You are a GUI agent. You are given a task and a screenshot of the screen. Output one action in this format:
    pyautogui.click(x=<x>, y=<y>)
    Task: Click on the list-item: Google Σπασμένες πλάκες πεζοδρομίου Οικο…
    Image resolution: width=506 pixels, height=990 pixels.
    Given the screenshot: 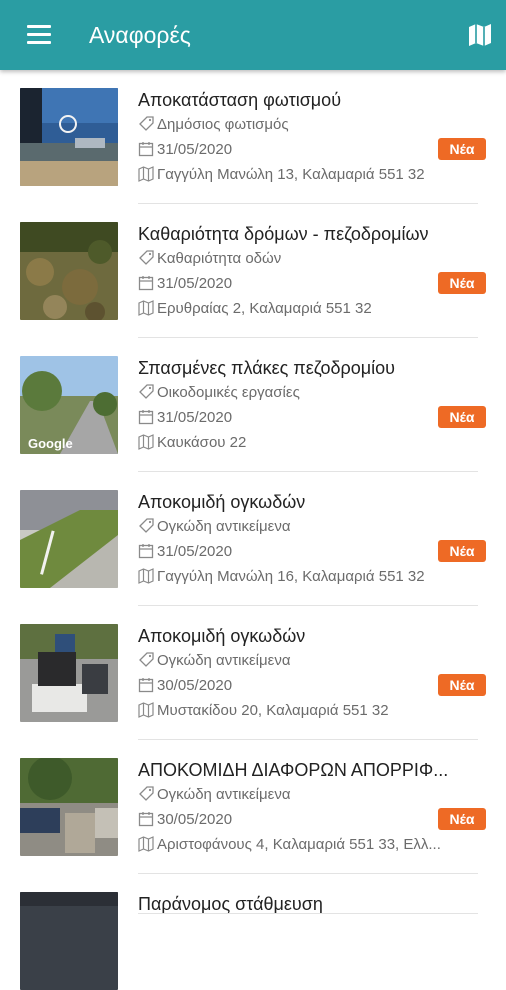 What is the action you would take?
    pyautogui.click(x=253, y=405)
    